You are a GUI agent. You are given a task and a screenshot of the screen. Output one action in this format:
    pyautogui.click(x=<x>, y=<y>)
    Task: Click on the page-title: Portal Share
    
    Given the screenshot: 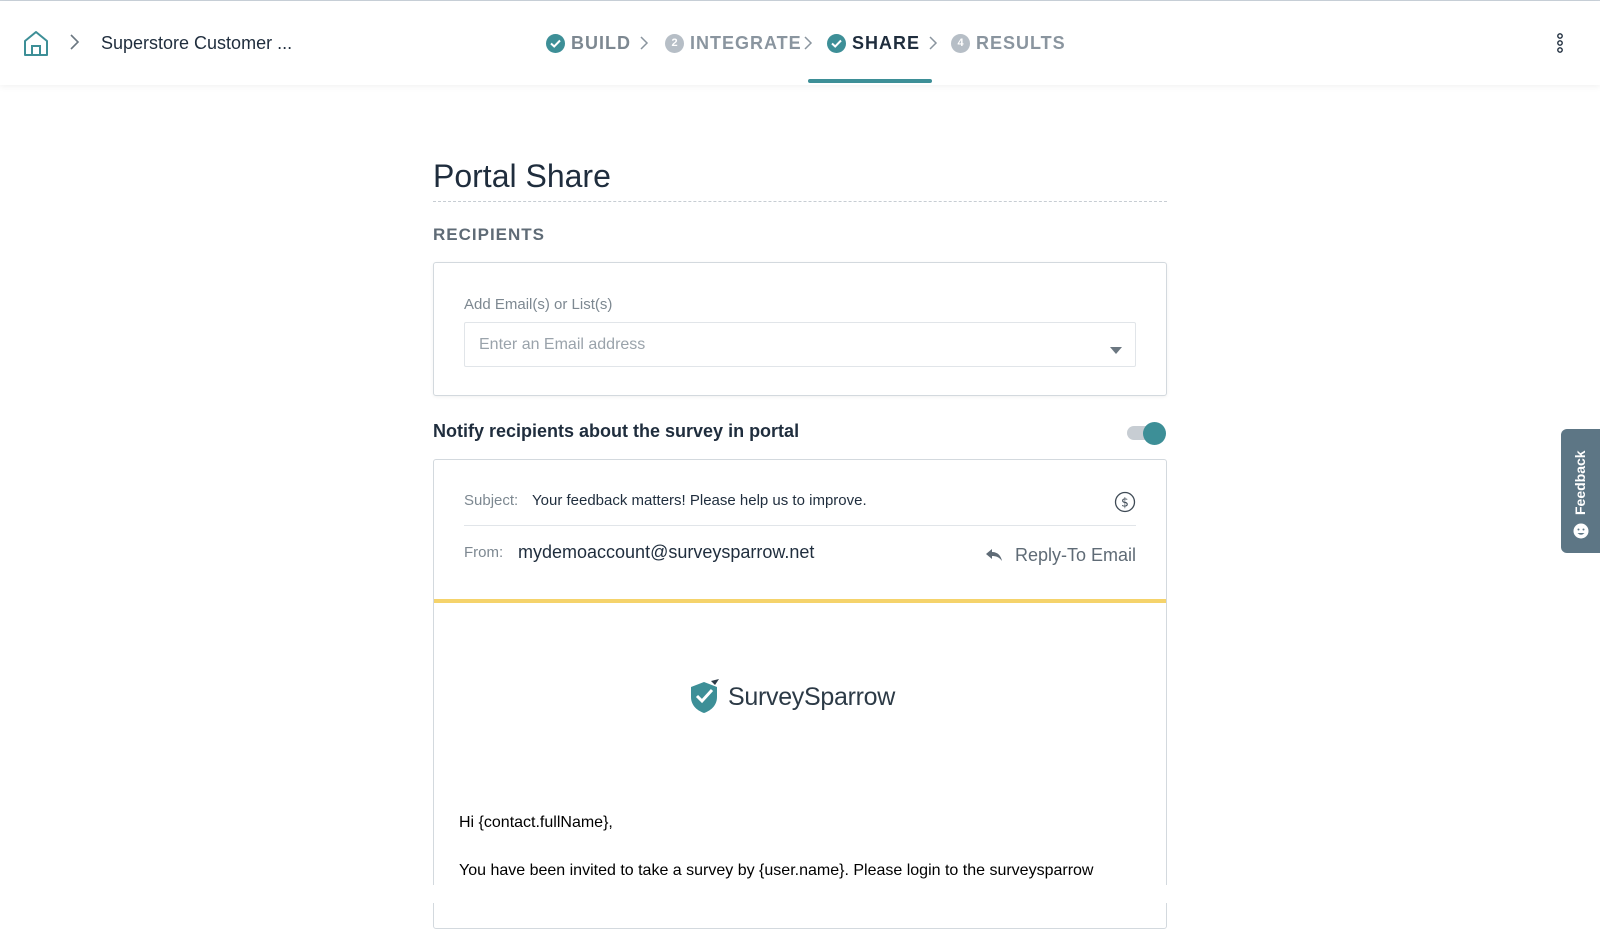 What is the action you would take?
    pyautogui.click(x=522, y=176)
    